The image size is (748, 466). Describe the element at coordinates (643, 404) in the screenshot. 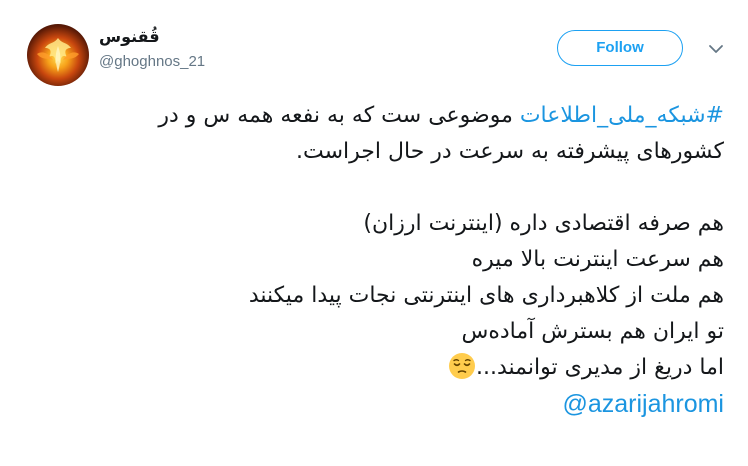

I see `mention-link: @azarijahromi` at that location.